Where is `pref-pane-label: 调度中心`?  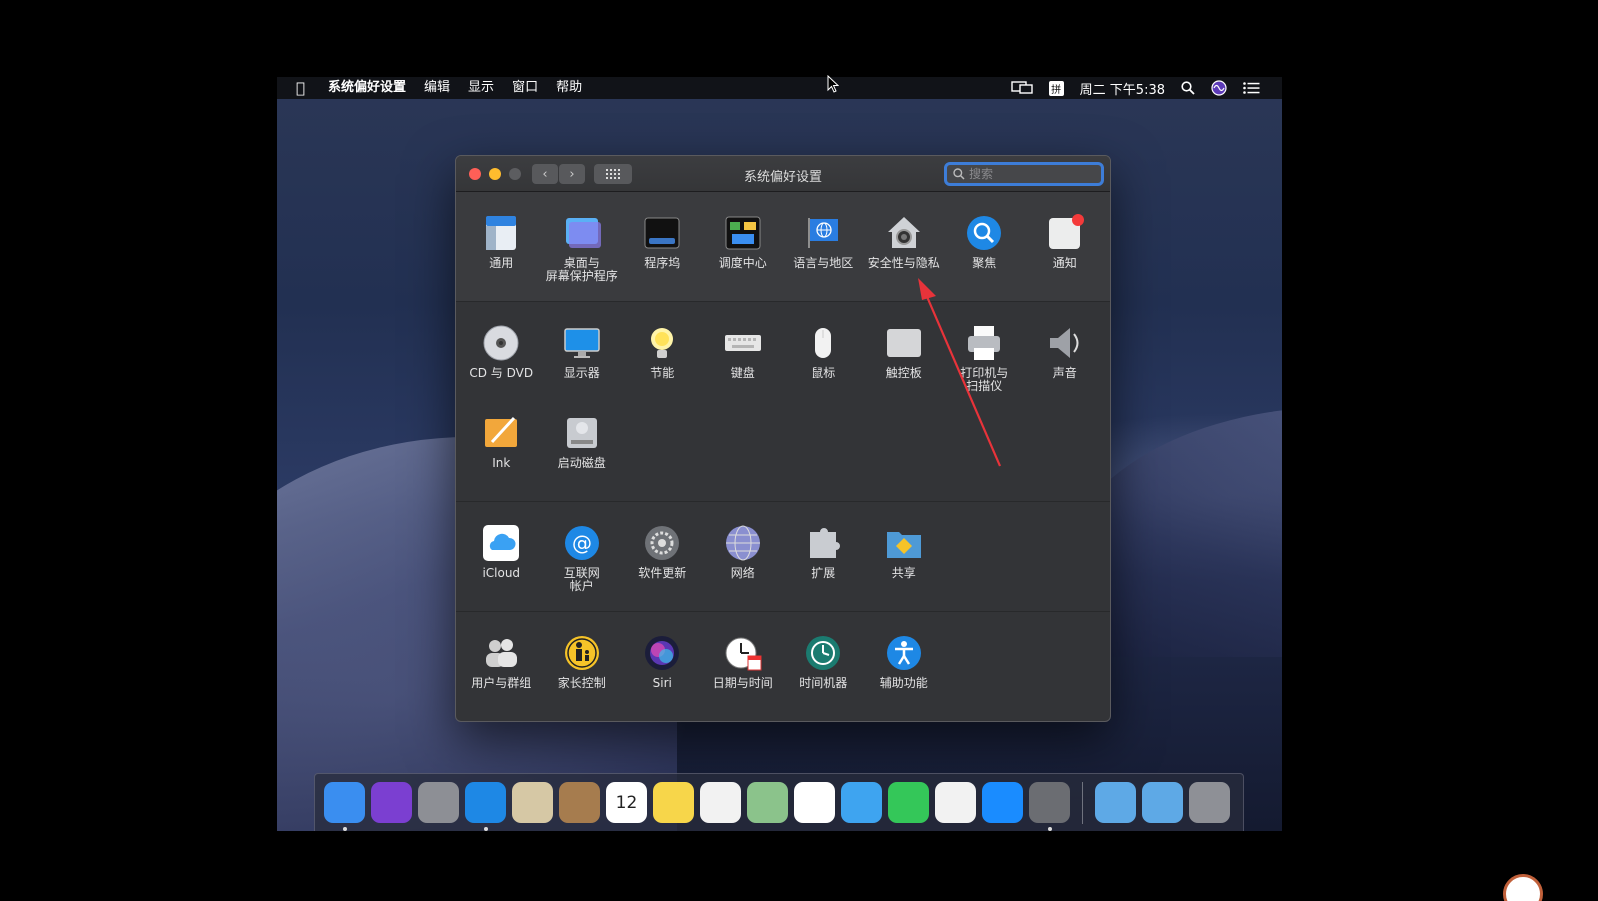 pref-pane-label: 调度中心 is located at coordinates (742, 263).